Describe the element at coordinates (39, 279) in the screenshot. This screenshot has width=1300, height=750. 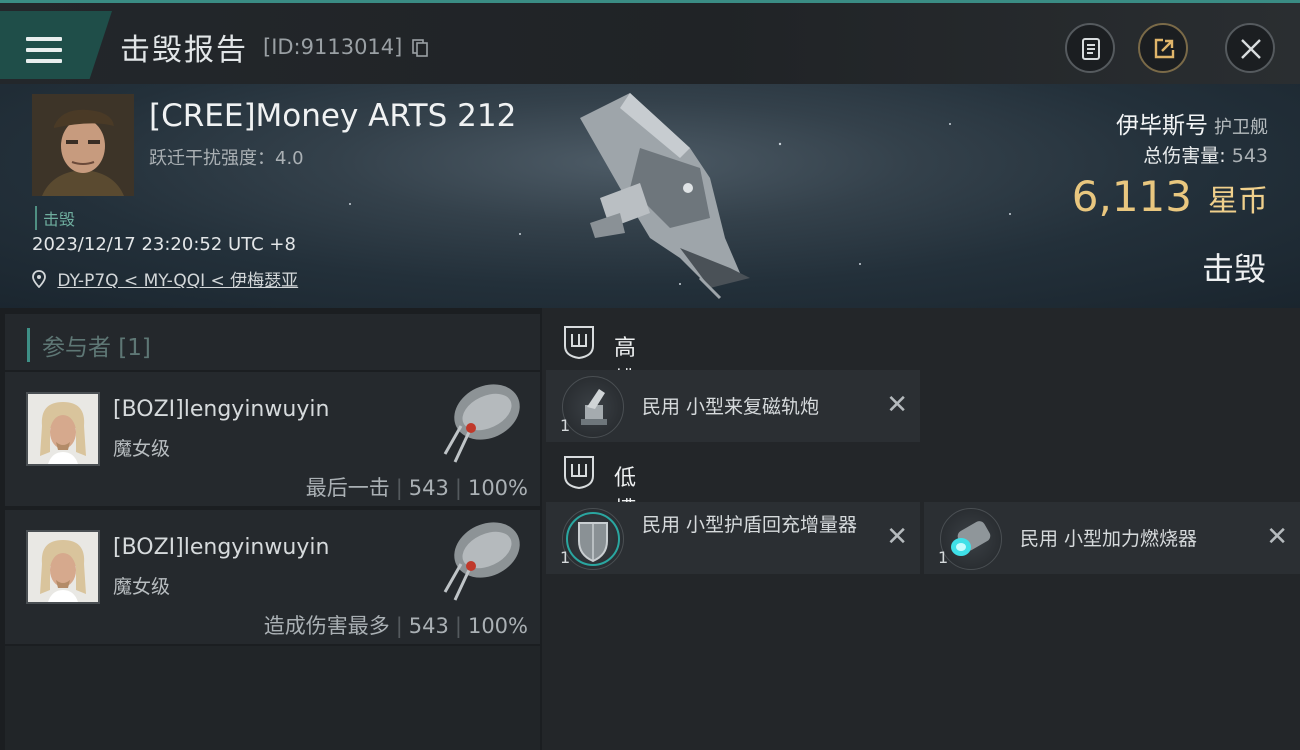
I see `location-pin-icon` at that location.